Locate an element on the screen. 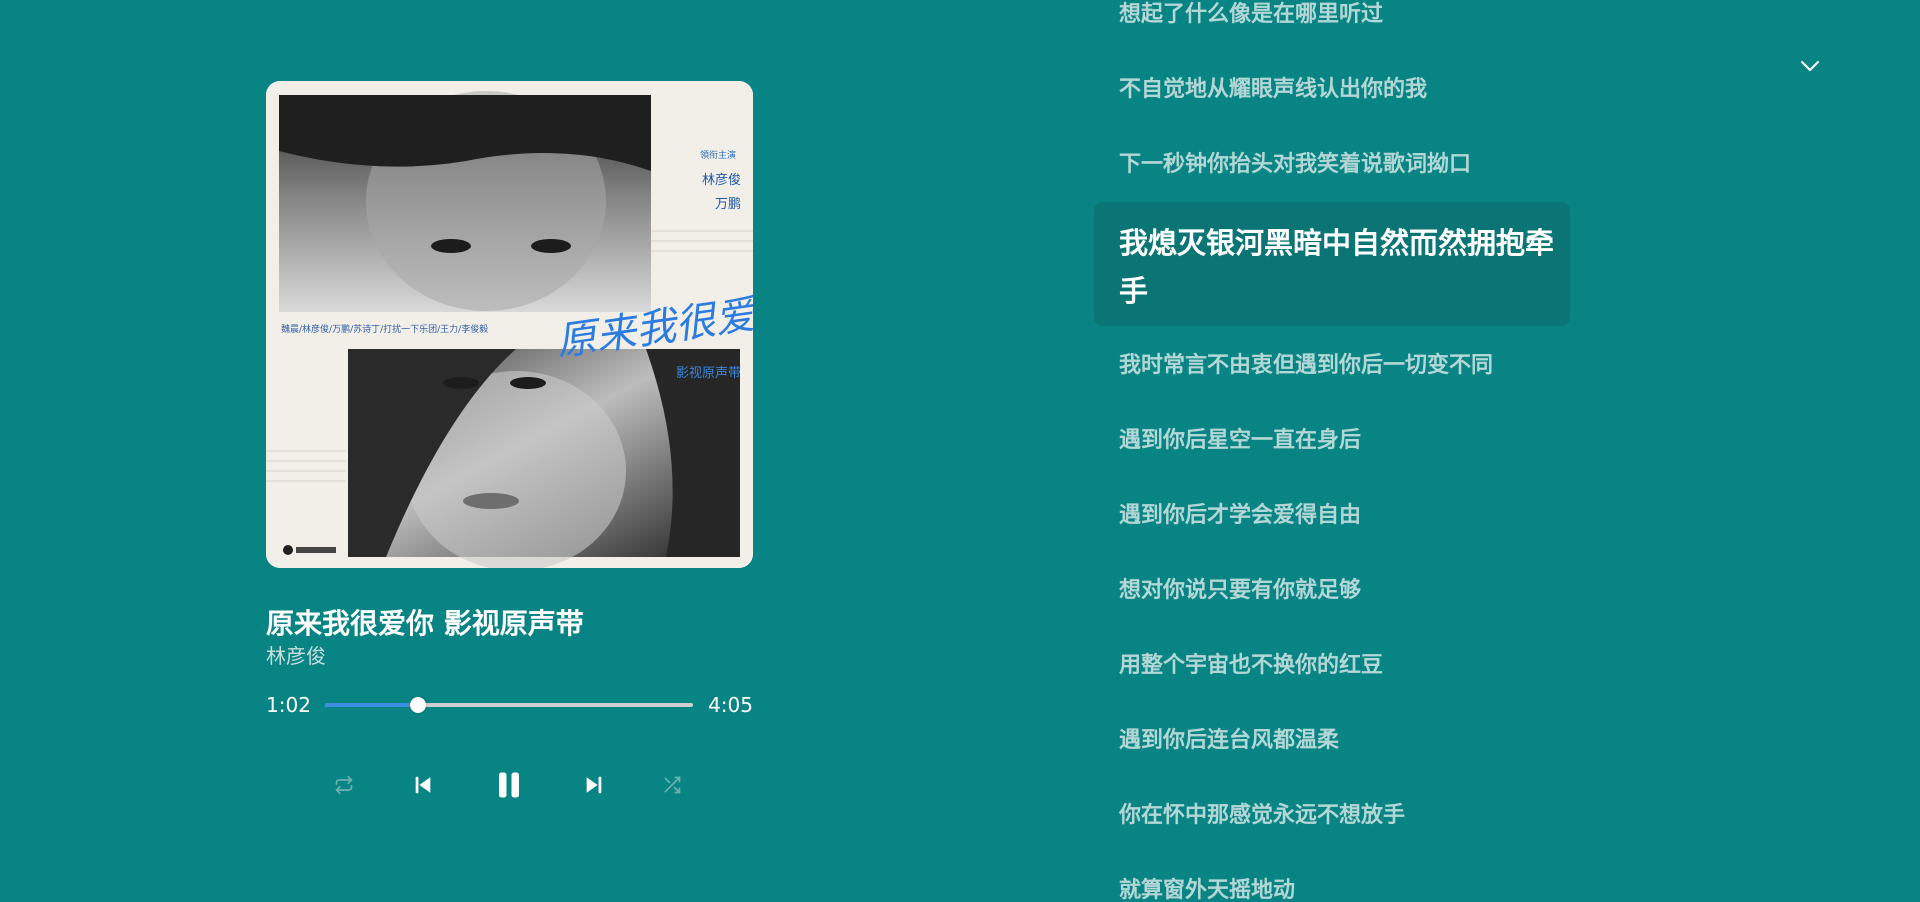 The image size is (1920, 902). shuffle-icon is located at coordinates (672, 785).